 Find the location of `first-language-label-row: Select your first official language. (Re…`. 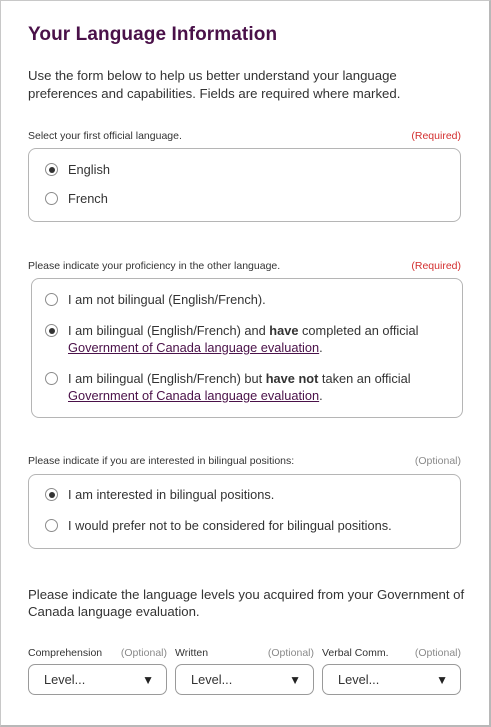

first-language-label-row: Select your first official language. (Re… is located at coordinates (244, 136).